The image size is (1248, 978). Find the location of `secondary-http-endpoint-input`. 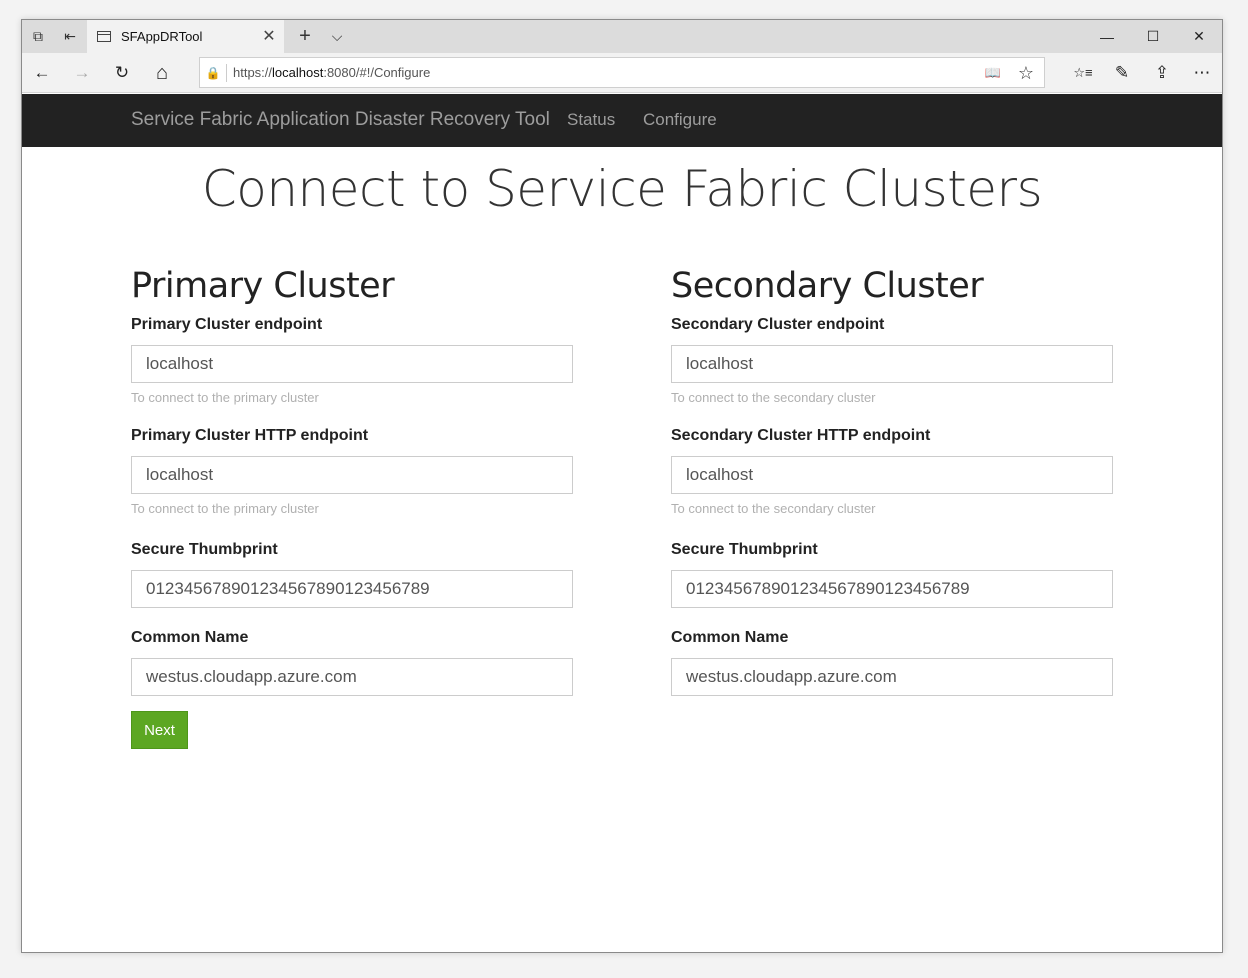

secondary-http-endpoint-input is located at coordinates (892, 475).